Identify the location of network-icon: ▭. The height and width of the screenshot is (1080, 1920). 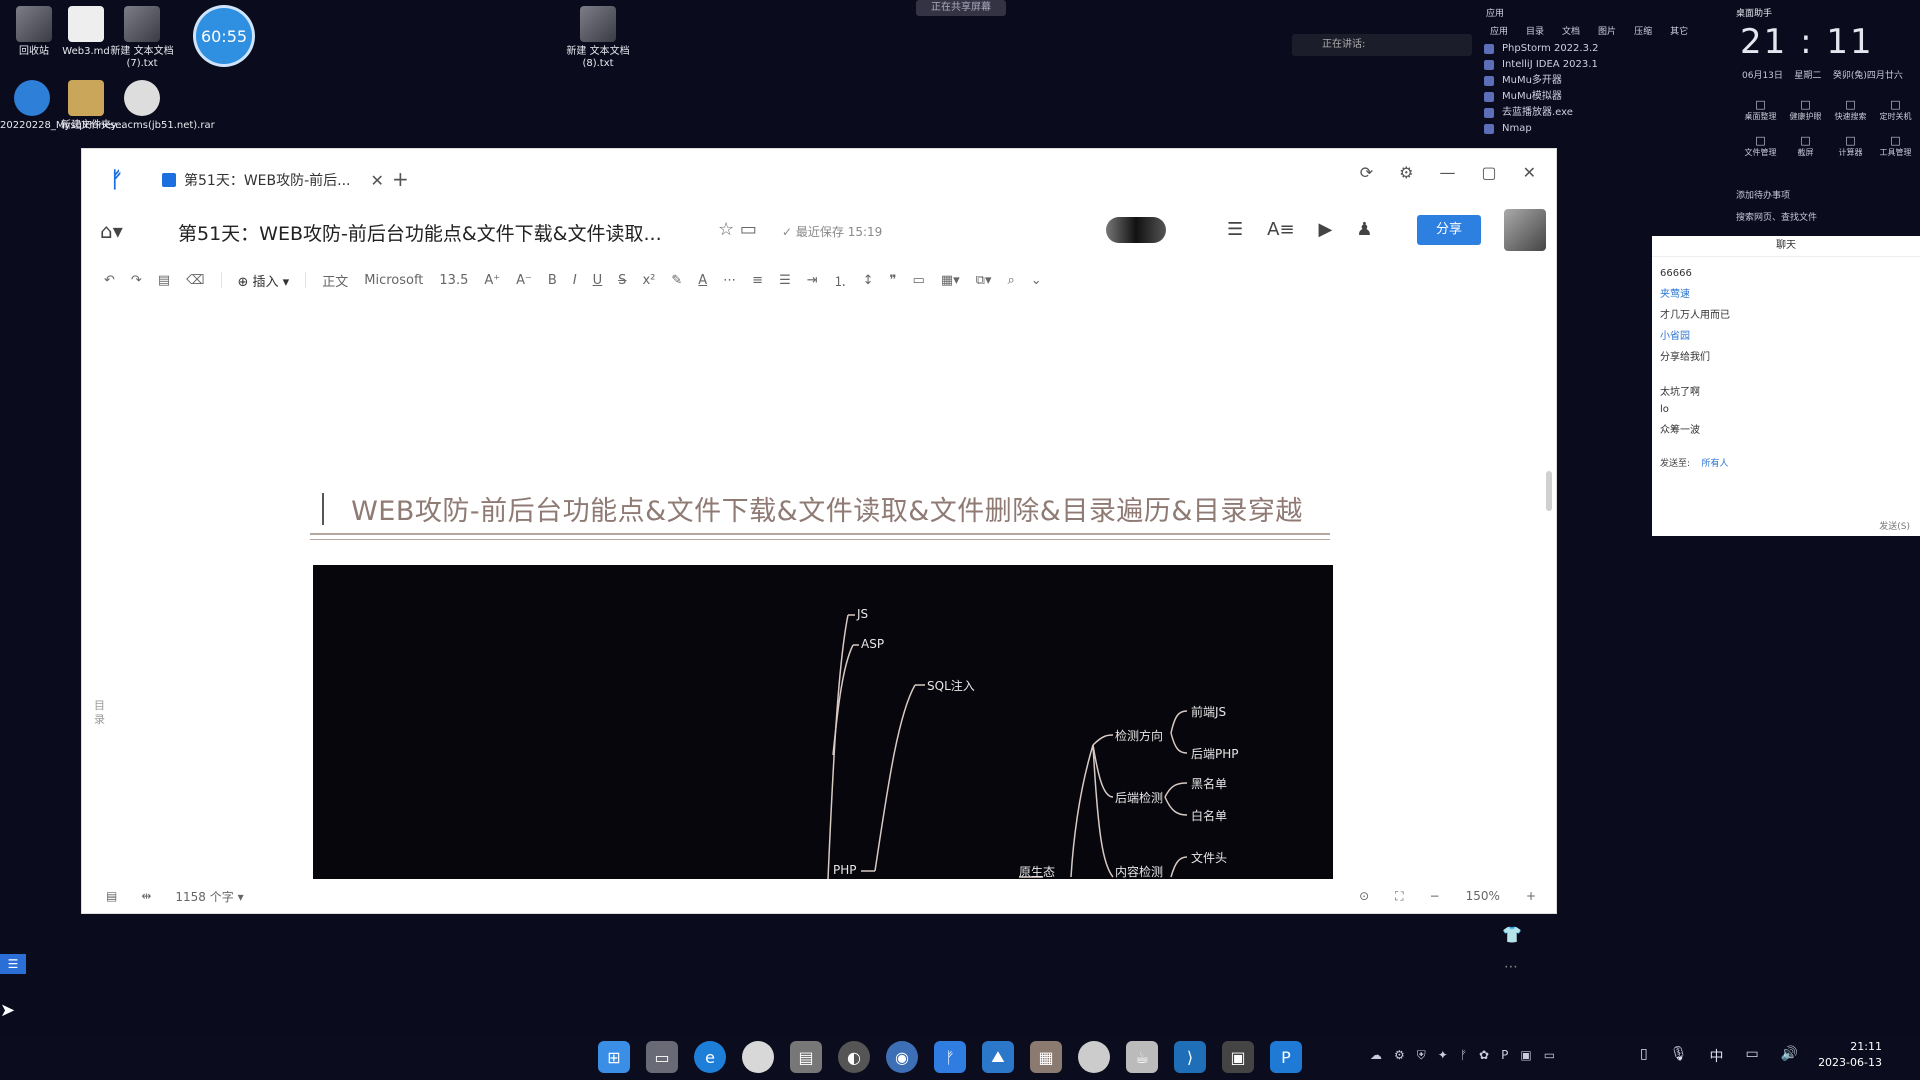
(1752, 1056).